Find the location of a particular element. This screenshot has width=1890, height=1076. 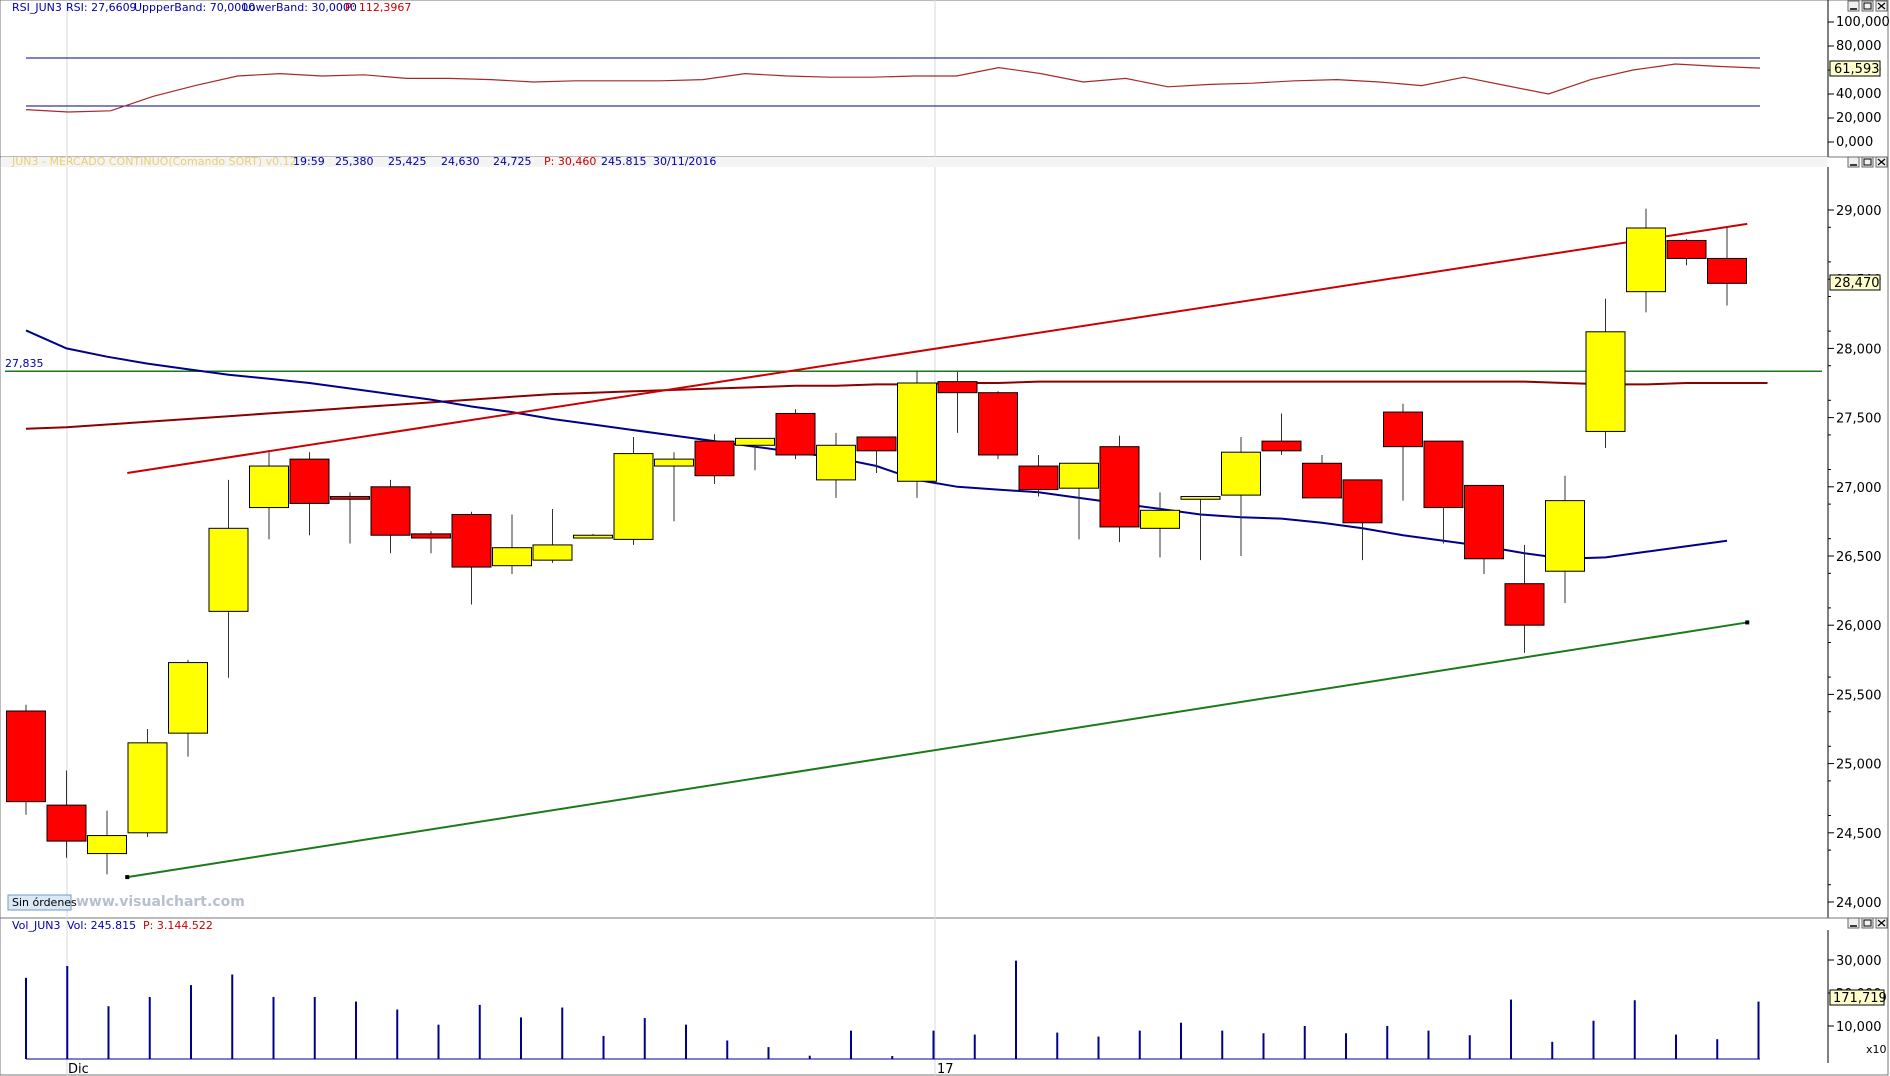

price-tick-label: 29,000 is located at coordinates (1859, 211).